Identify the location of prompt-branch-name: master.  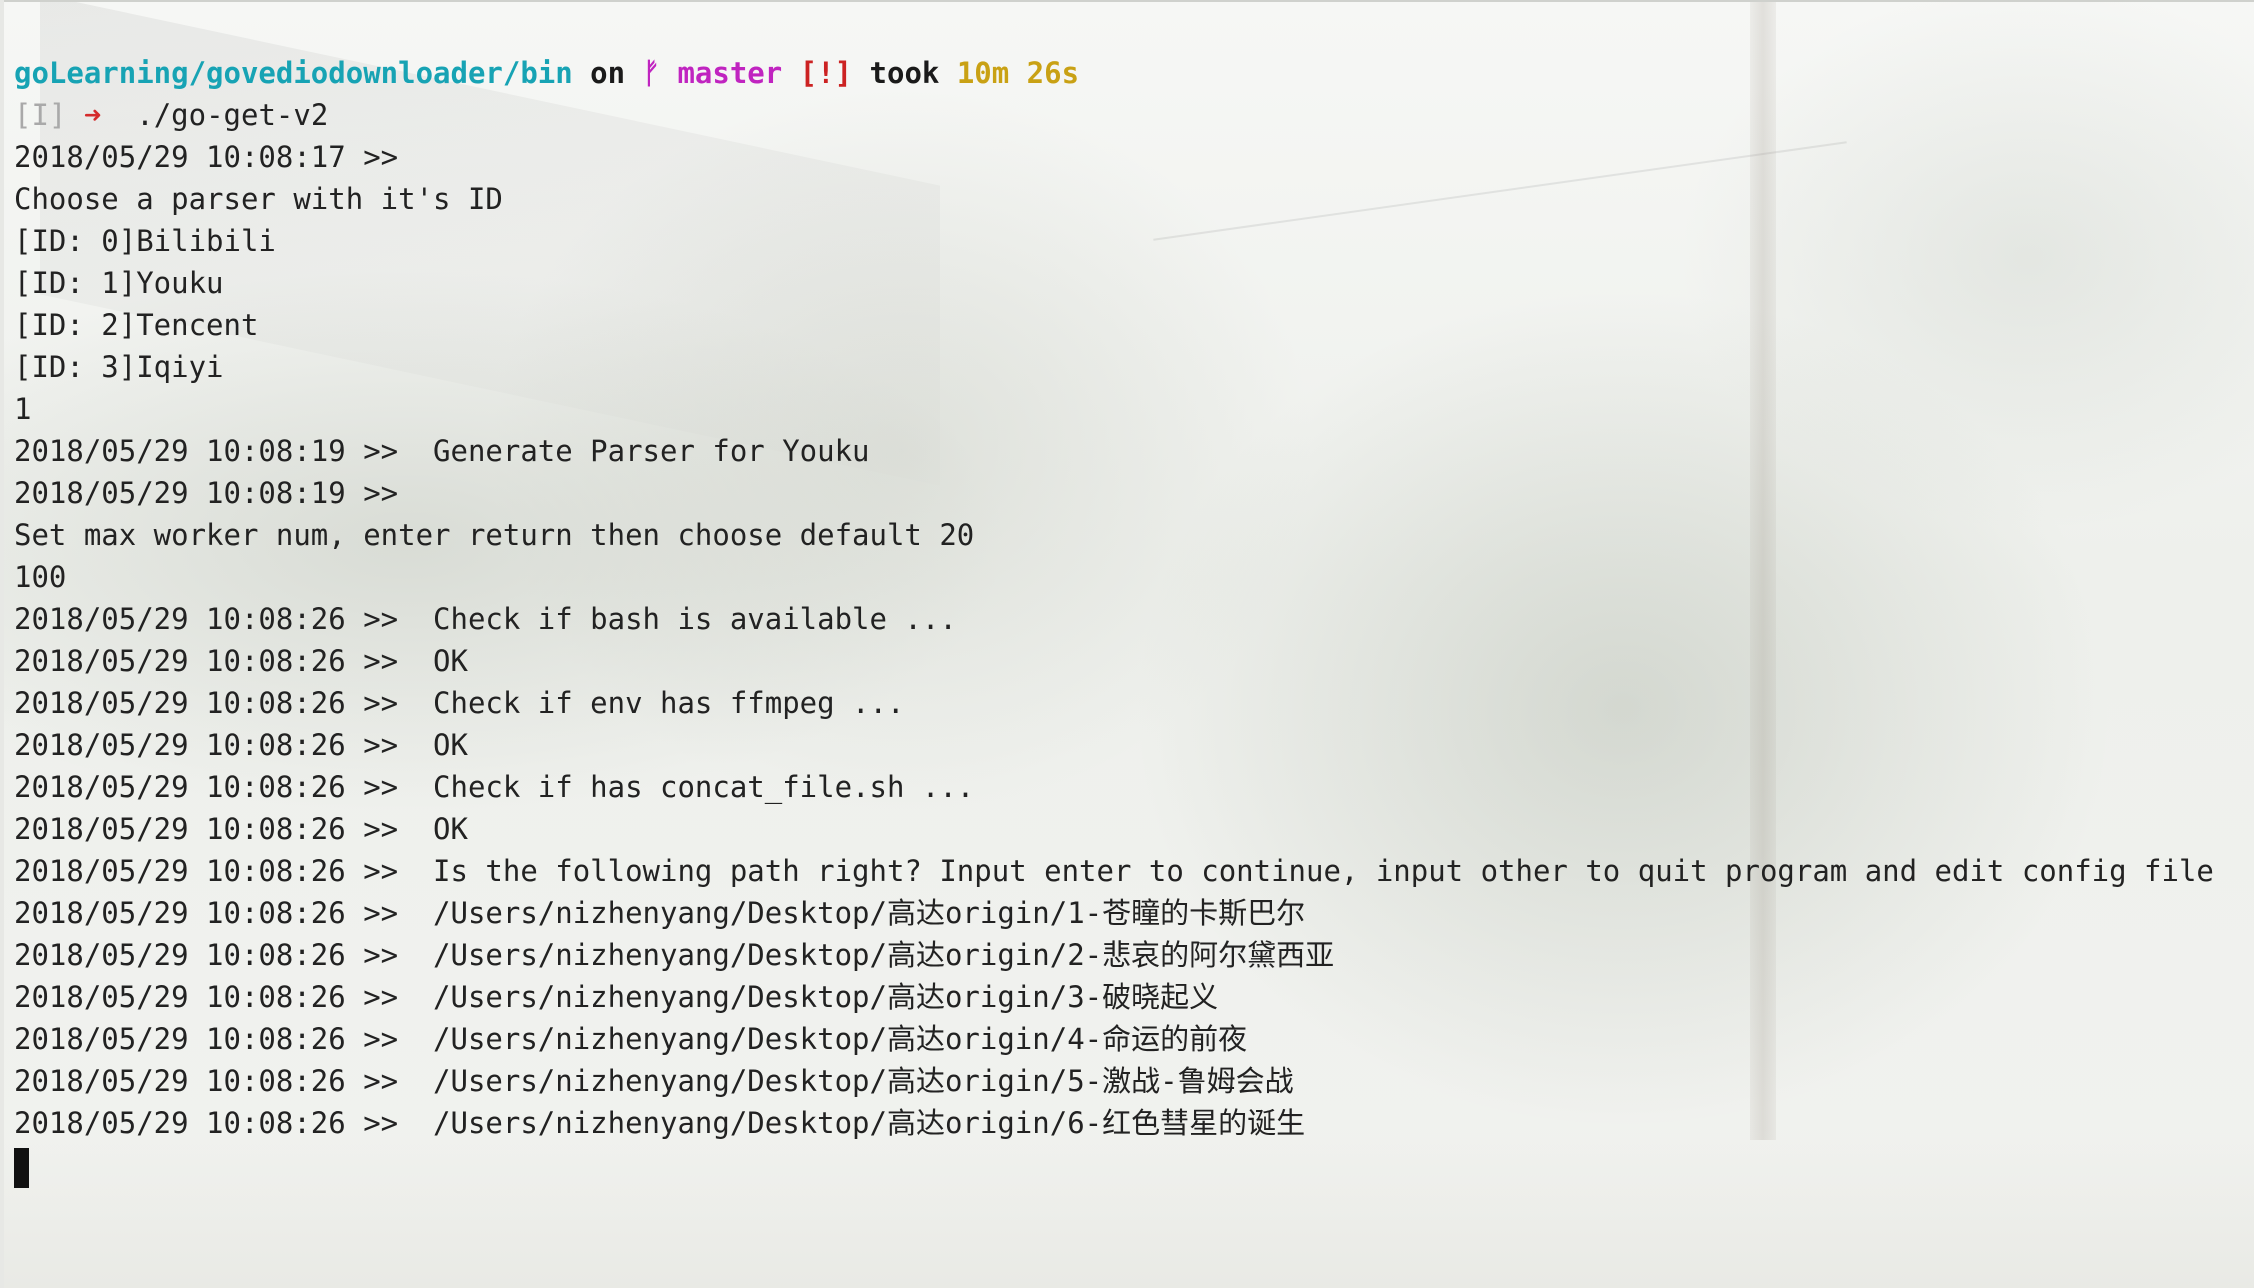
(730, 73).